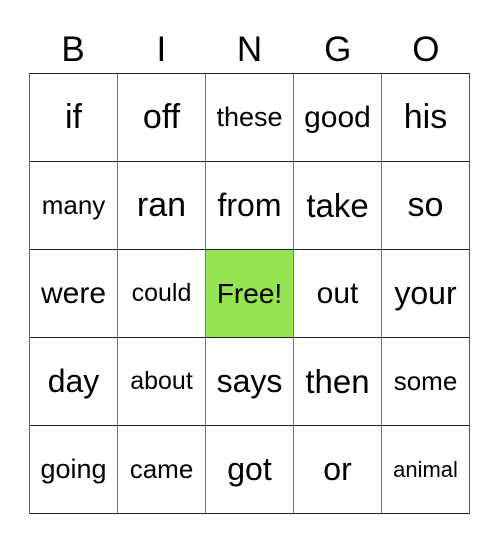  I want to click on cell-word: animal, so click(425, 469).